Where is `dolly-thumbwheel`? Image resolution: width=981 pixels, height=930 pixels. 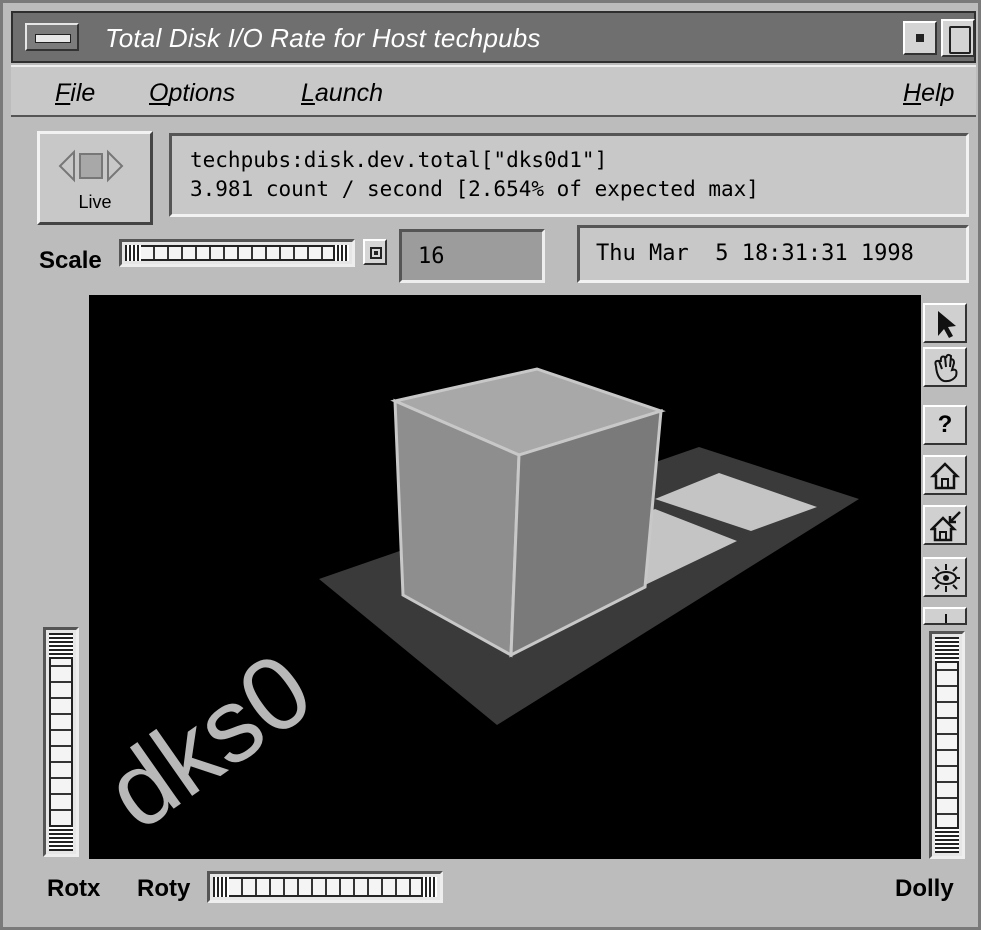
dolly-thumbwheel is located at coordinates (947, 745).